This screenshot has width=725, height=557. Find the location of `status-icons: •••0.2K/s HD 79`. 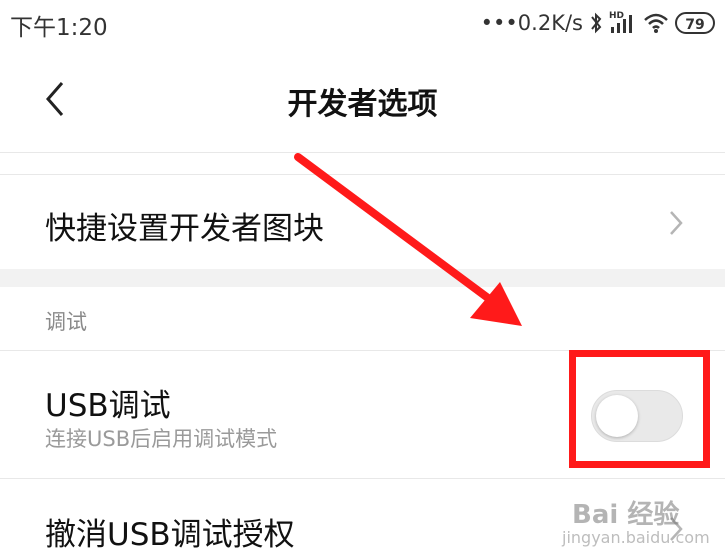

status-icons: •••0.2K/s HD 79 is located at coordinates (598, 23).